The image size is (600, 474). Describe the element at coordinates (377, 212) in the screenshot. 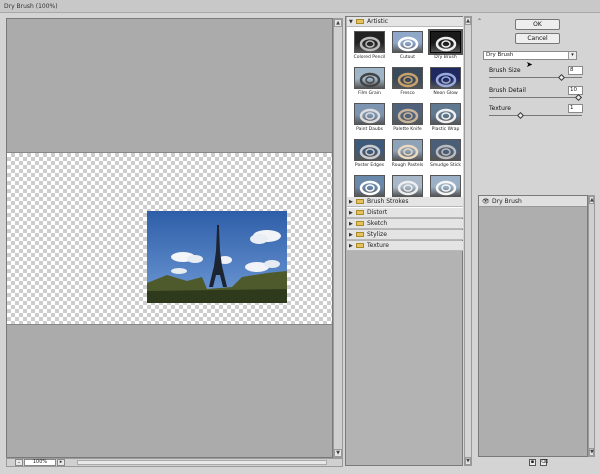

I see `category-label: Distort` at that location.